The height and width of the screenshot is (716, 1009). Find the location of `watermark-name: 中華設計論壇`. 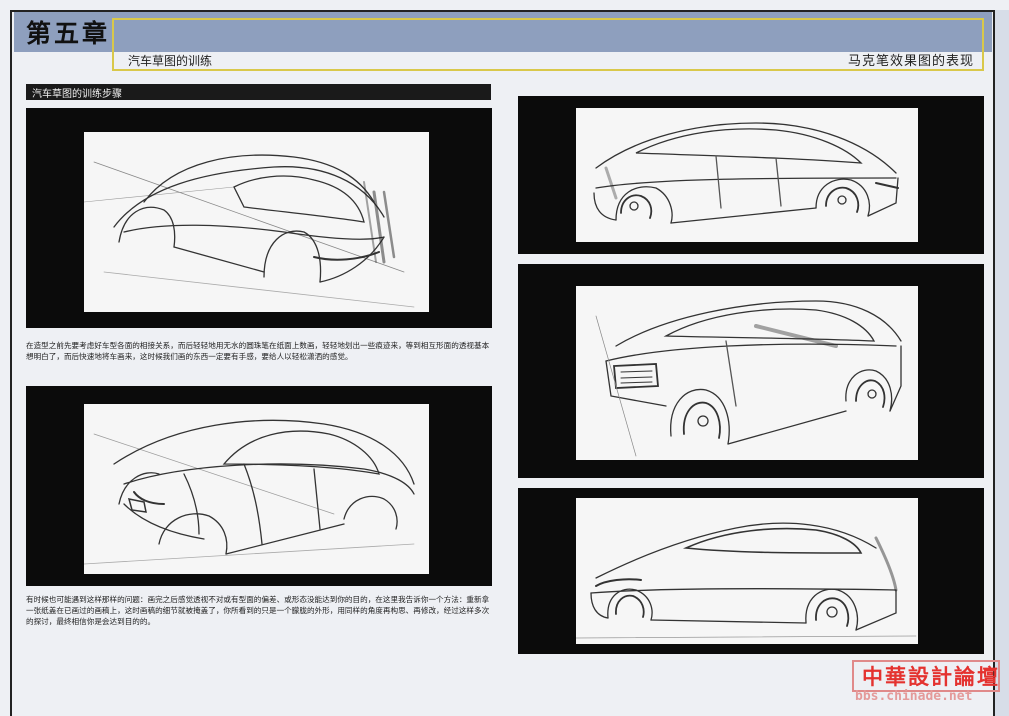

watermark-name: 中華設計論壇 is located at coordinates (931, 677).